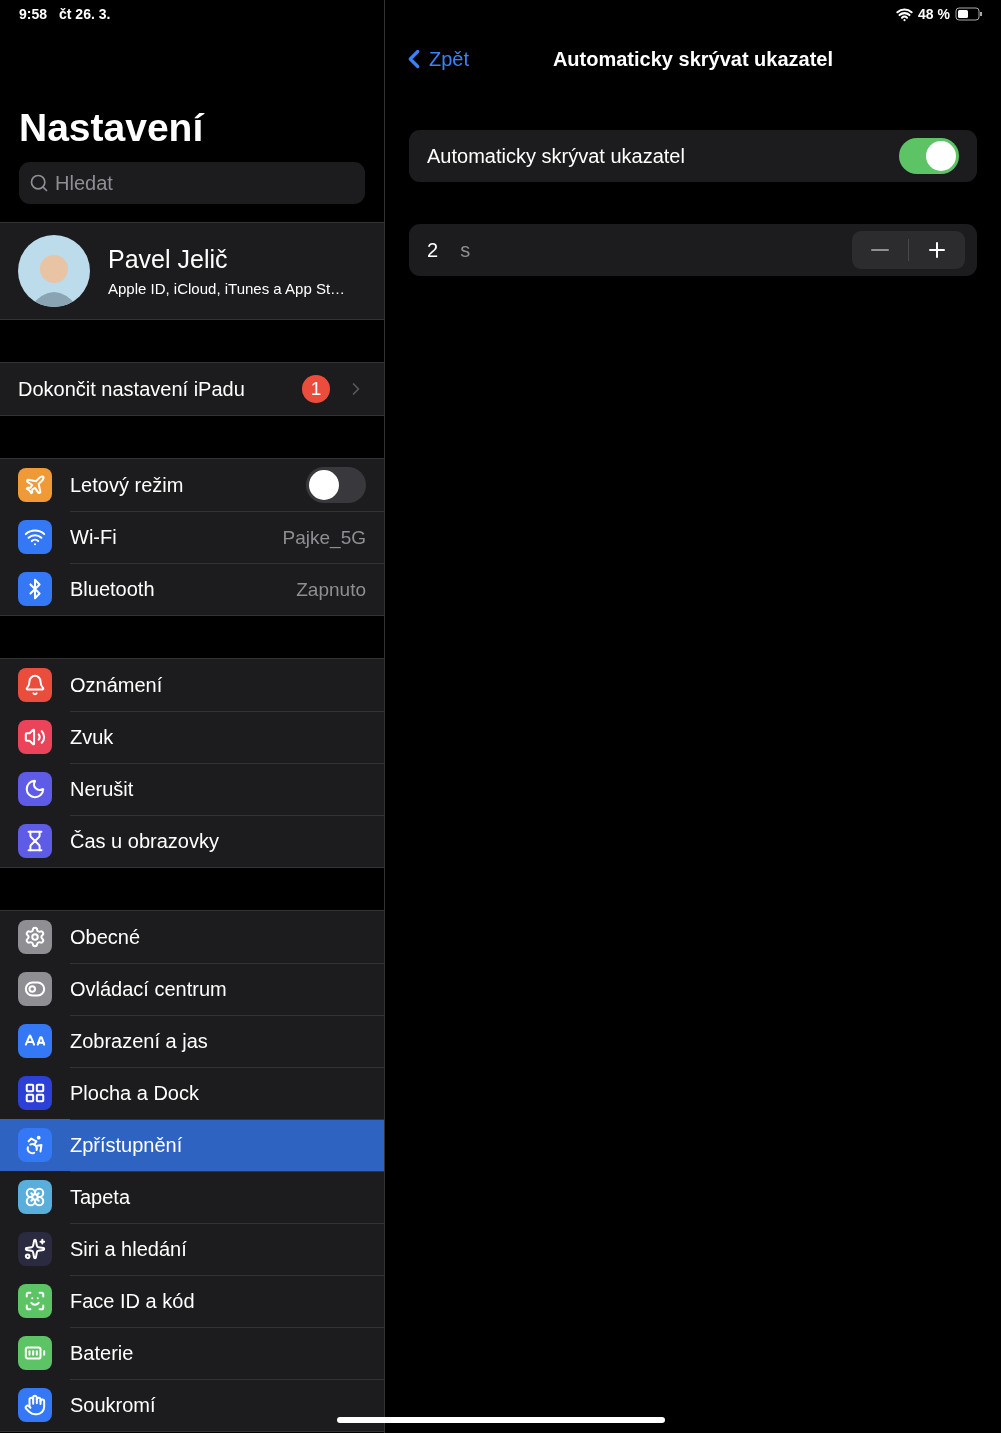 Image resolution: width=1001 pixels, height=1433 pixels. What do you see at coordinates (880, 250) in the screenshot?
I see `minus-icon` at bounding box center [880, 250].